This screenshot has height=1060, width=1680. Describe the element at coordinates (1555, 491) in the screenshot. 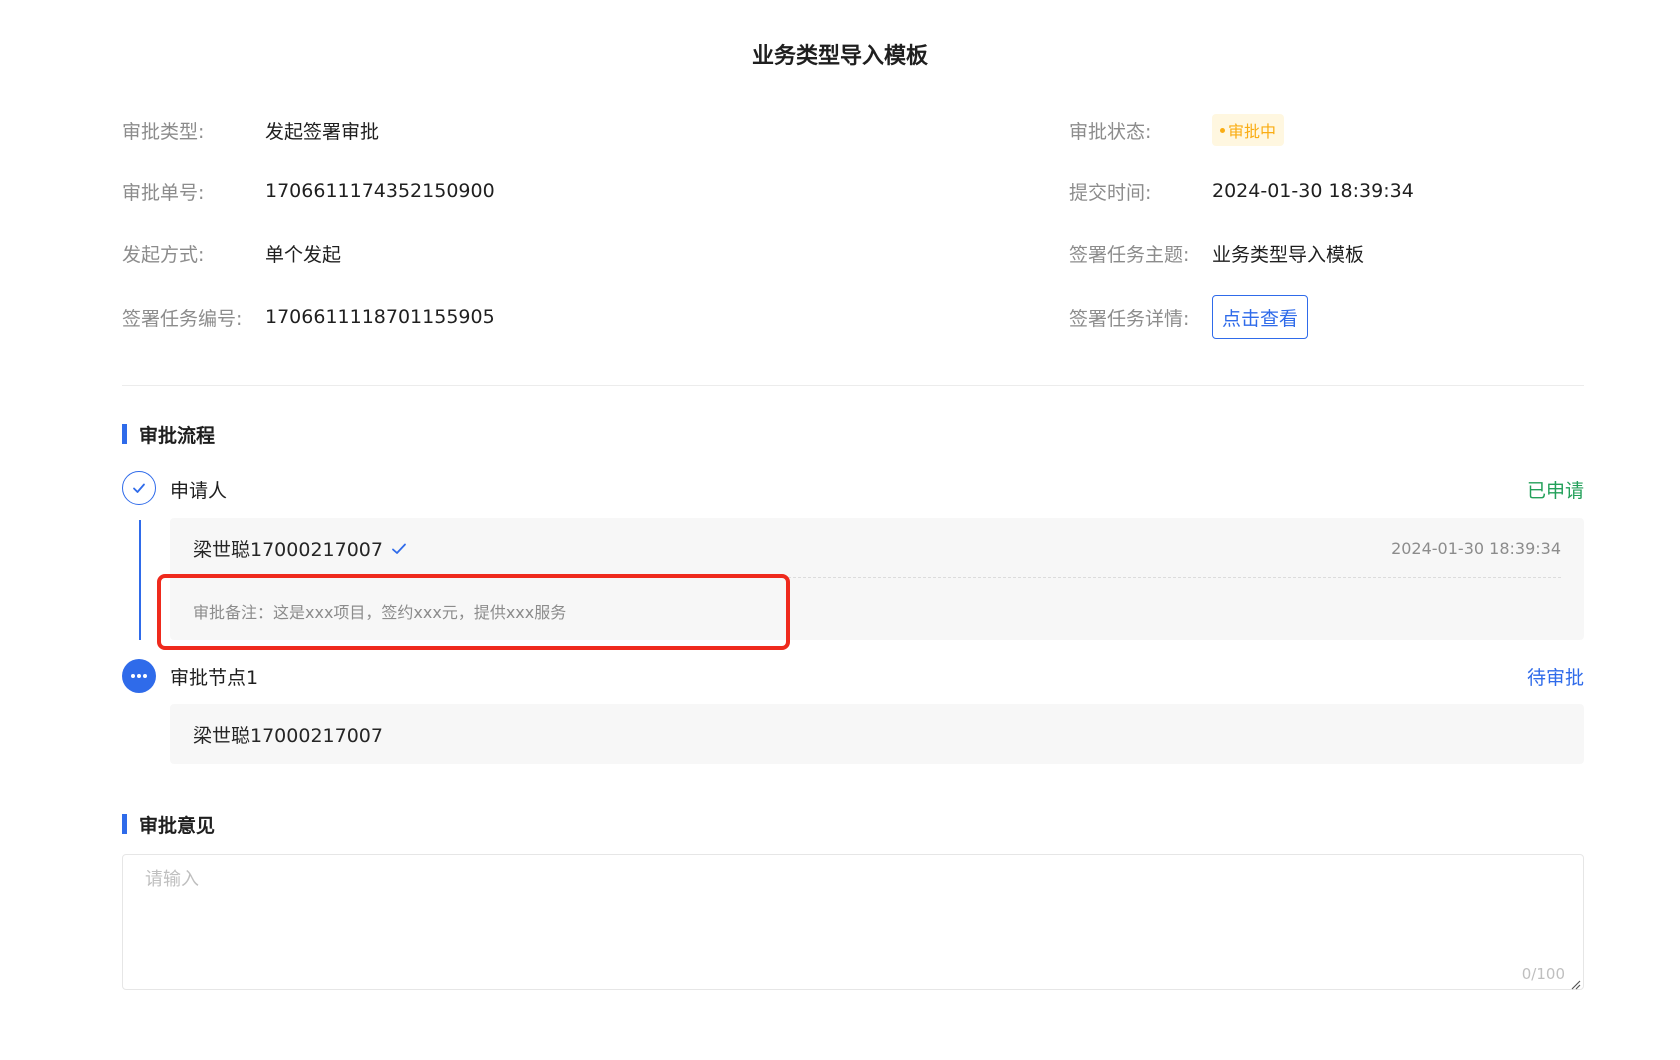

I see `step-status-applied: 已申请` at that location.